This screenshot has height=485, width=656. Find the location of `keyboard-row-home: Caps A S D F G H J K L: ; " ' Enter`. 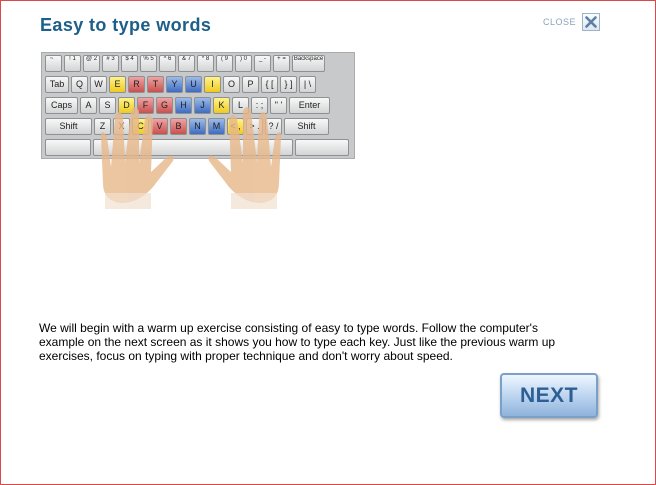

keyboard-row-home: Caps A S D F G H J K L: ; " ' Enter is located at coordinates (187, 105).